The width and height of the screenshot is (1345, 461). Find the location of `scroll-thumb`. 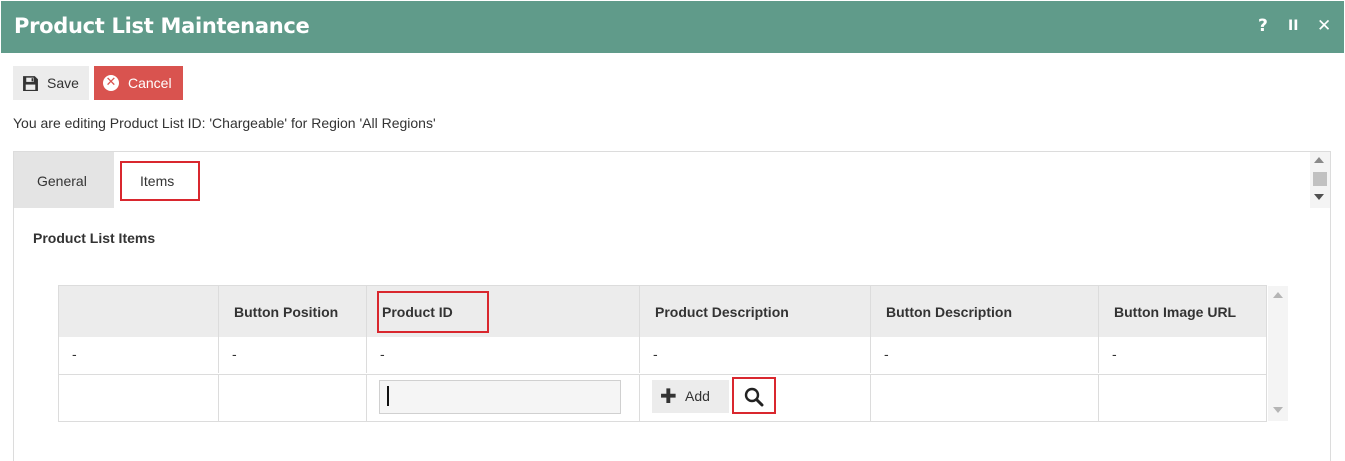

scroll-thumb is located at coordinates (1320, 179).